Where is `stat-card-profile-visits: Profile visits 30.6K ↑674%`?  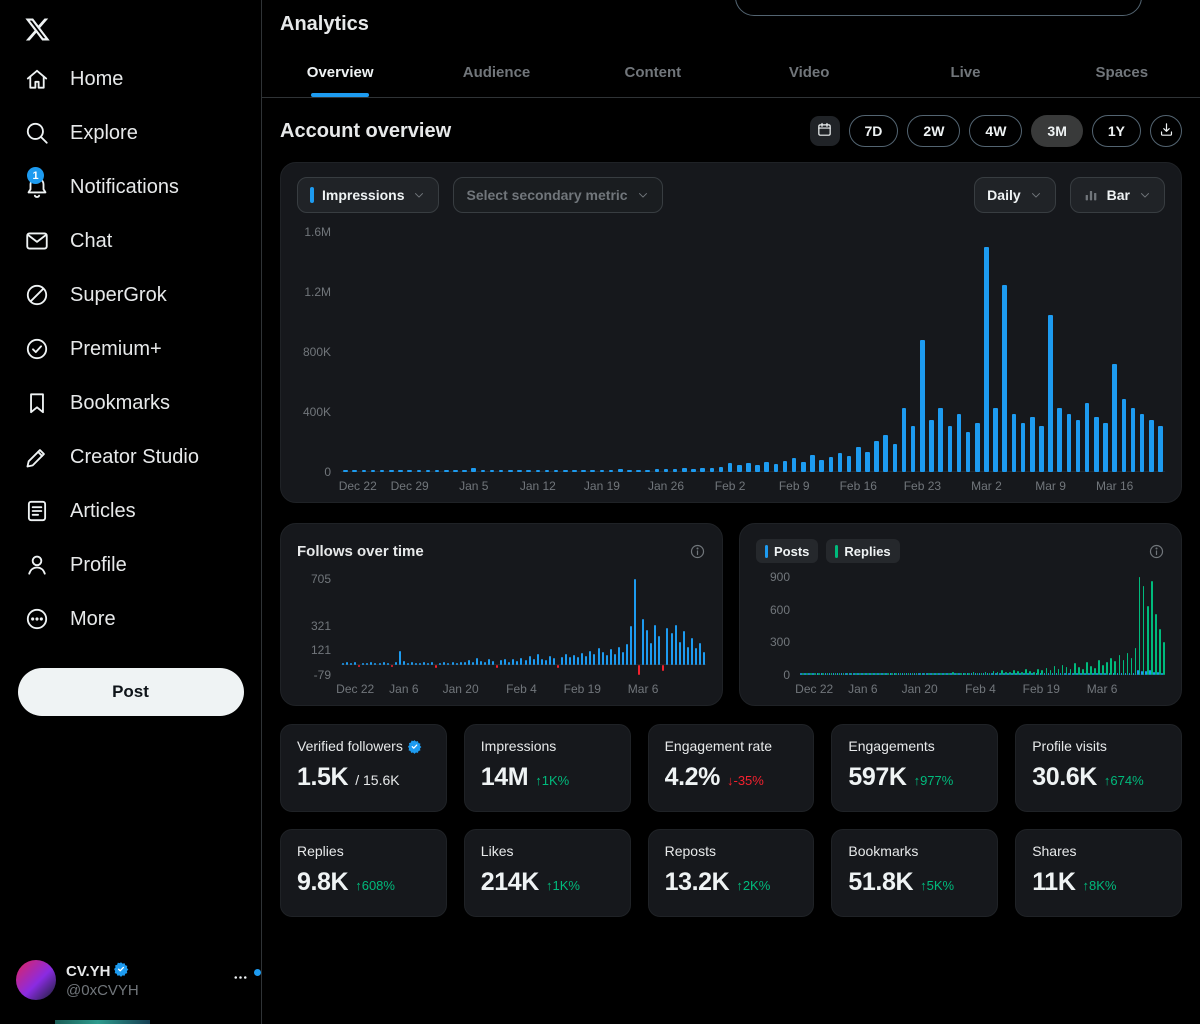 stat-card-profile-visits: Profile visits 30.6K ↑674% is located at coordinates (1098, 768).